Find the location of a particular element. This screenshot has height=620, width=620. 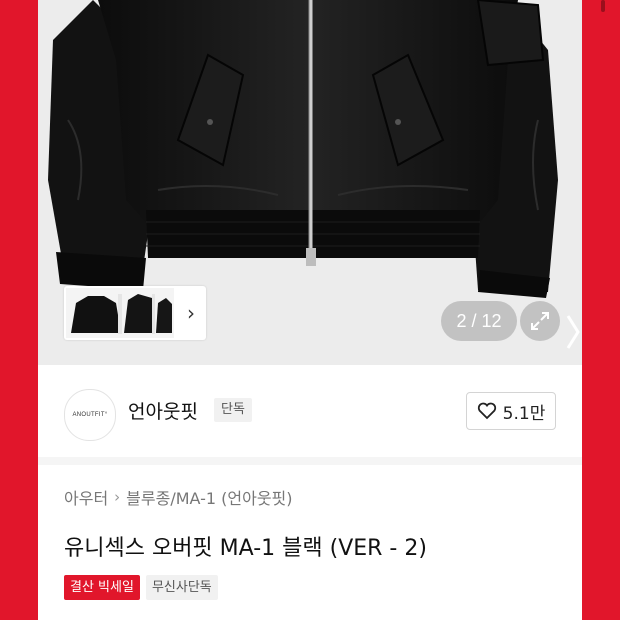

tag-row: 결산 빅세일 무신사단독 is located at coordinates (141, 587).